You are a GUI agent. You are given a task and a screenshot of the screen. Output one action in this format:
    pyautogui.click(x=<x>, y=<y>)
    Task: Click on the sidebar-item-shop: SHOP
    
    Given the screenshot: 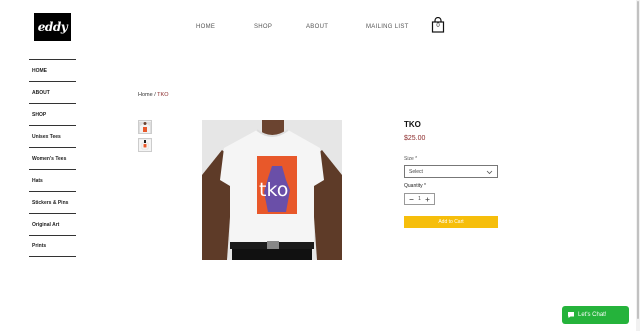 What is the action you would take?
    pyautogui.click(x=52, y=114)
    